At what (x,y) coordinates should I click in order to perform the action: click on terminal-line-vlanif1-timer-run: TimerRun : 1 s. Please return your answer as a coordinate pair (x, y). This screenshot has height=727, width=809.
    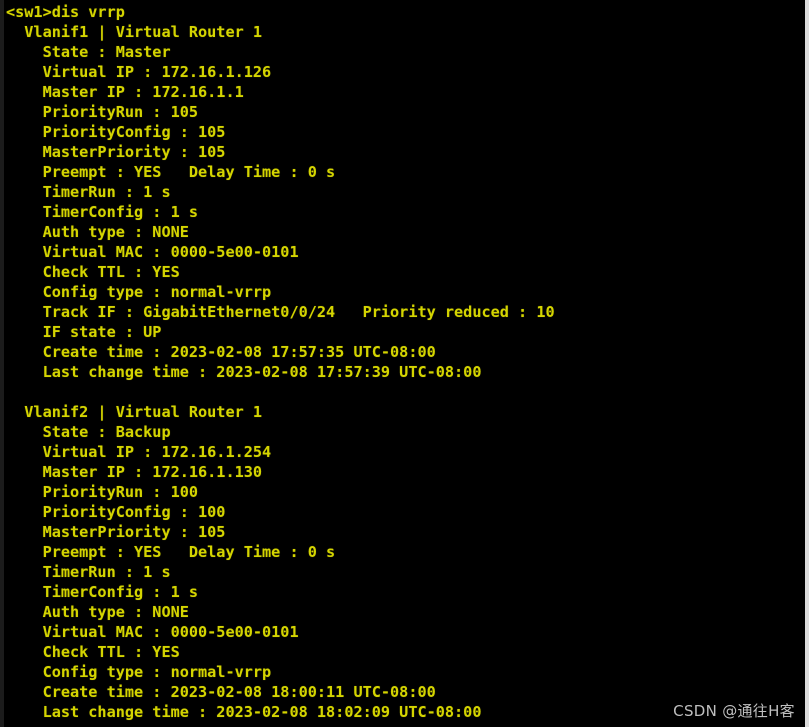
    Looking at the image, I should click on (88, 192).